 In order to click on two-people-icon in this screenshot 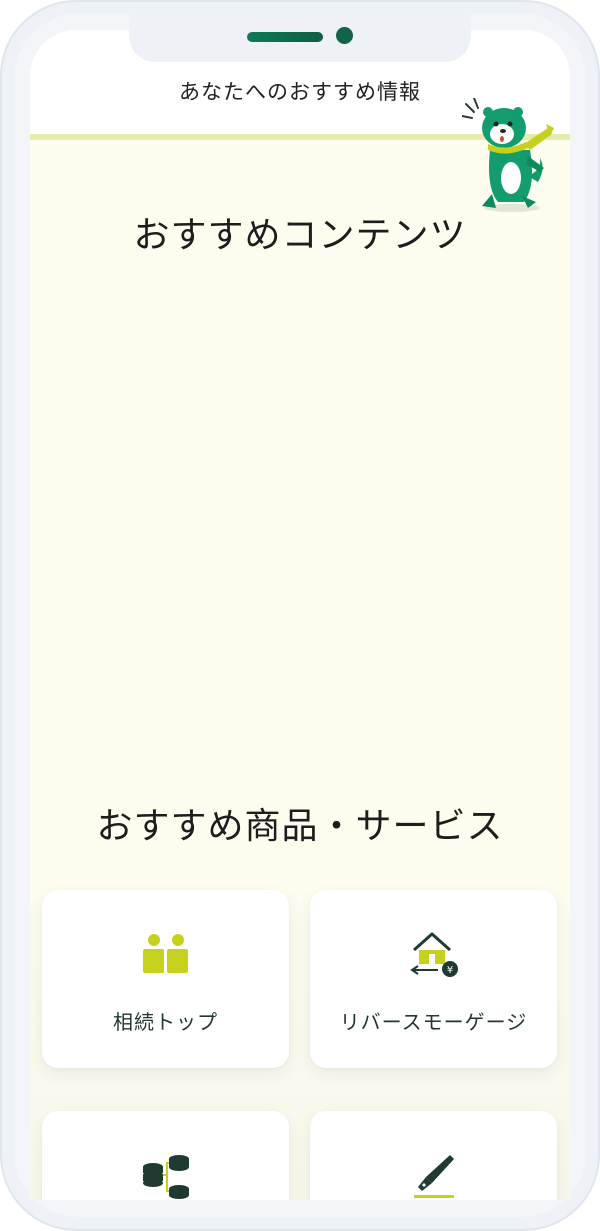, I will do `click(165, 953)`.